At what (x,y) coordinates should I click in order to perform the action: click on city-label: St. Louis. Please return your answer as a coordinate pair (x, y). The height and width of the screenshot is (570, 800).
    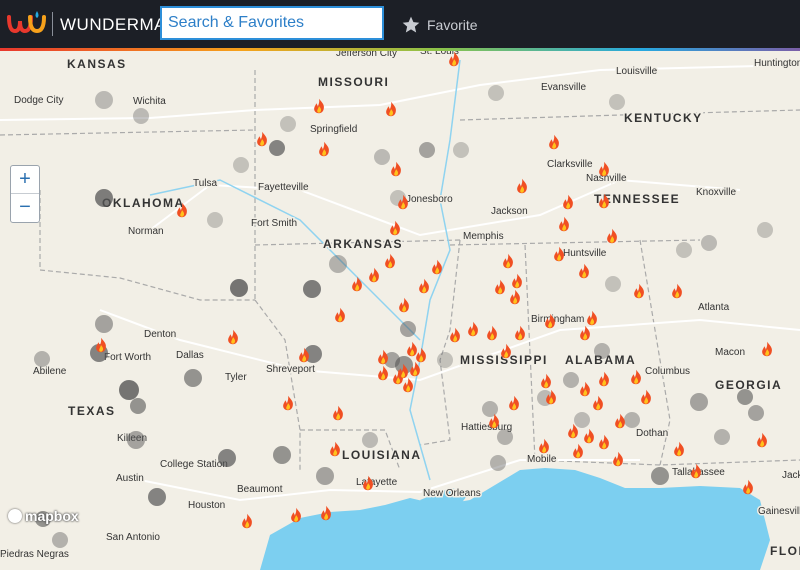
    Looking at the image, I should click on (439, 54).